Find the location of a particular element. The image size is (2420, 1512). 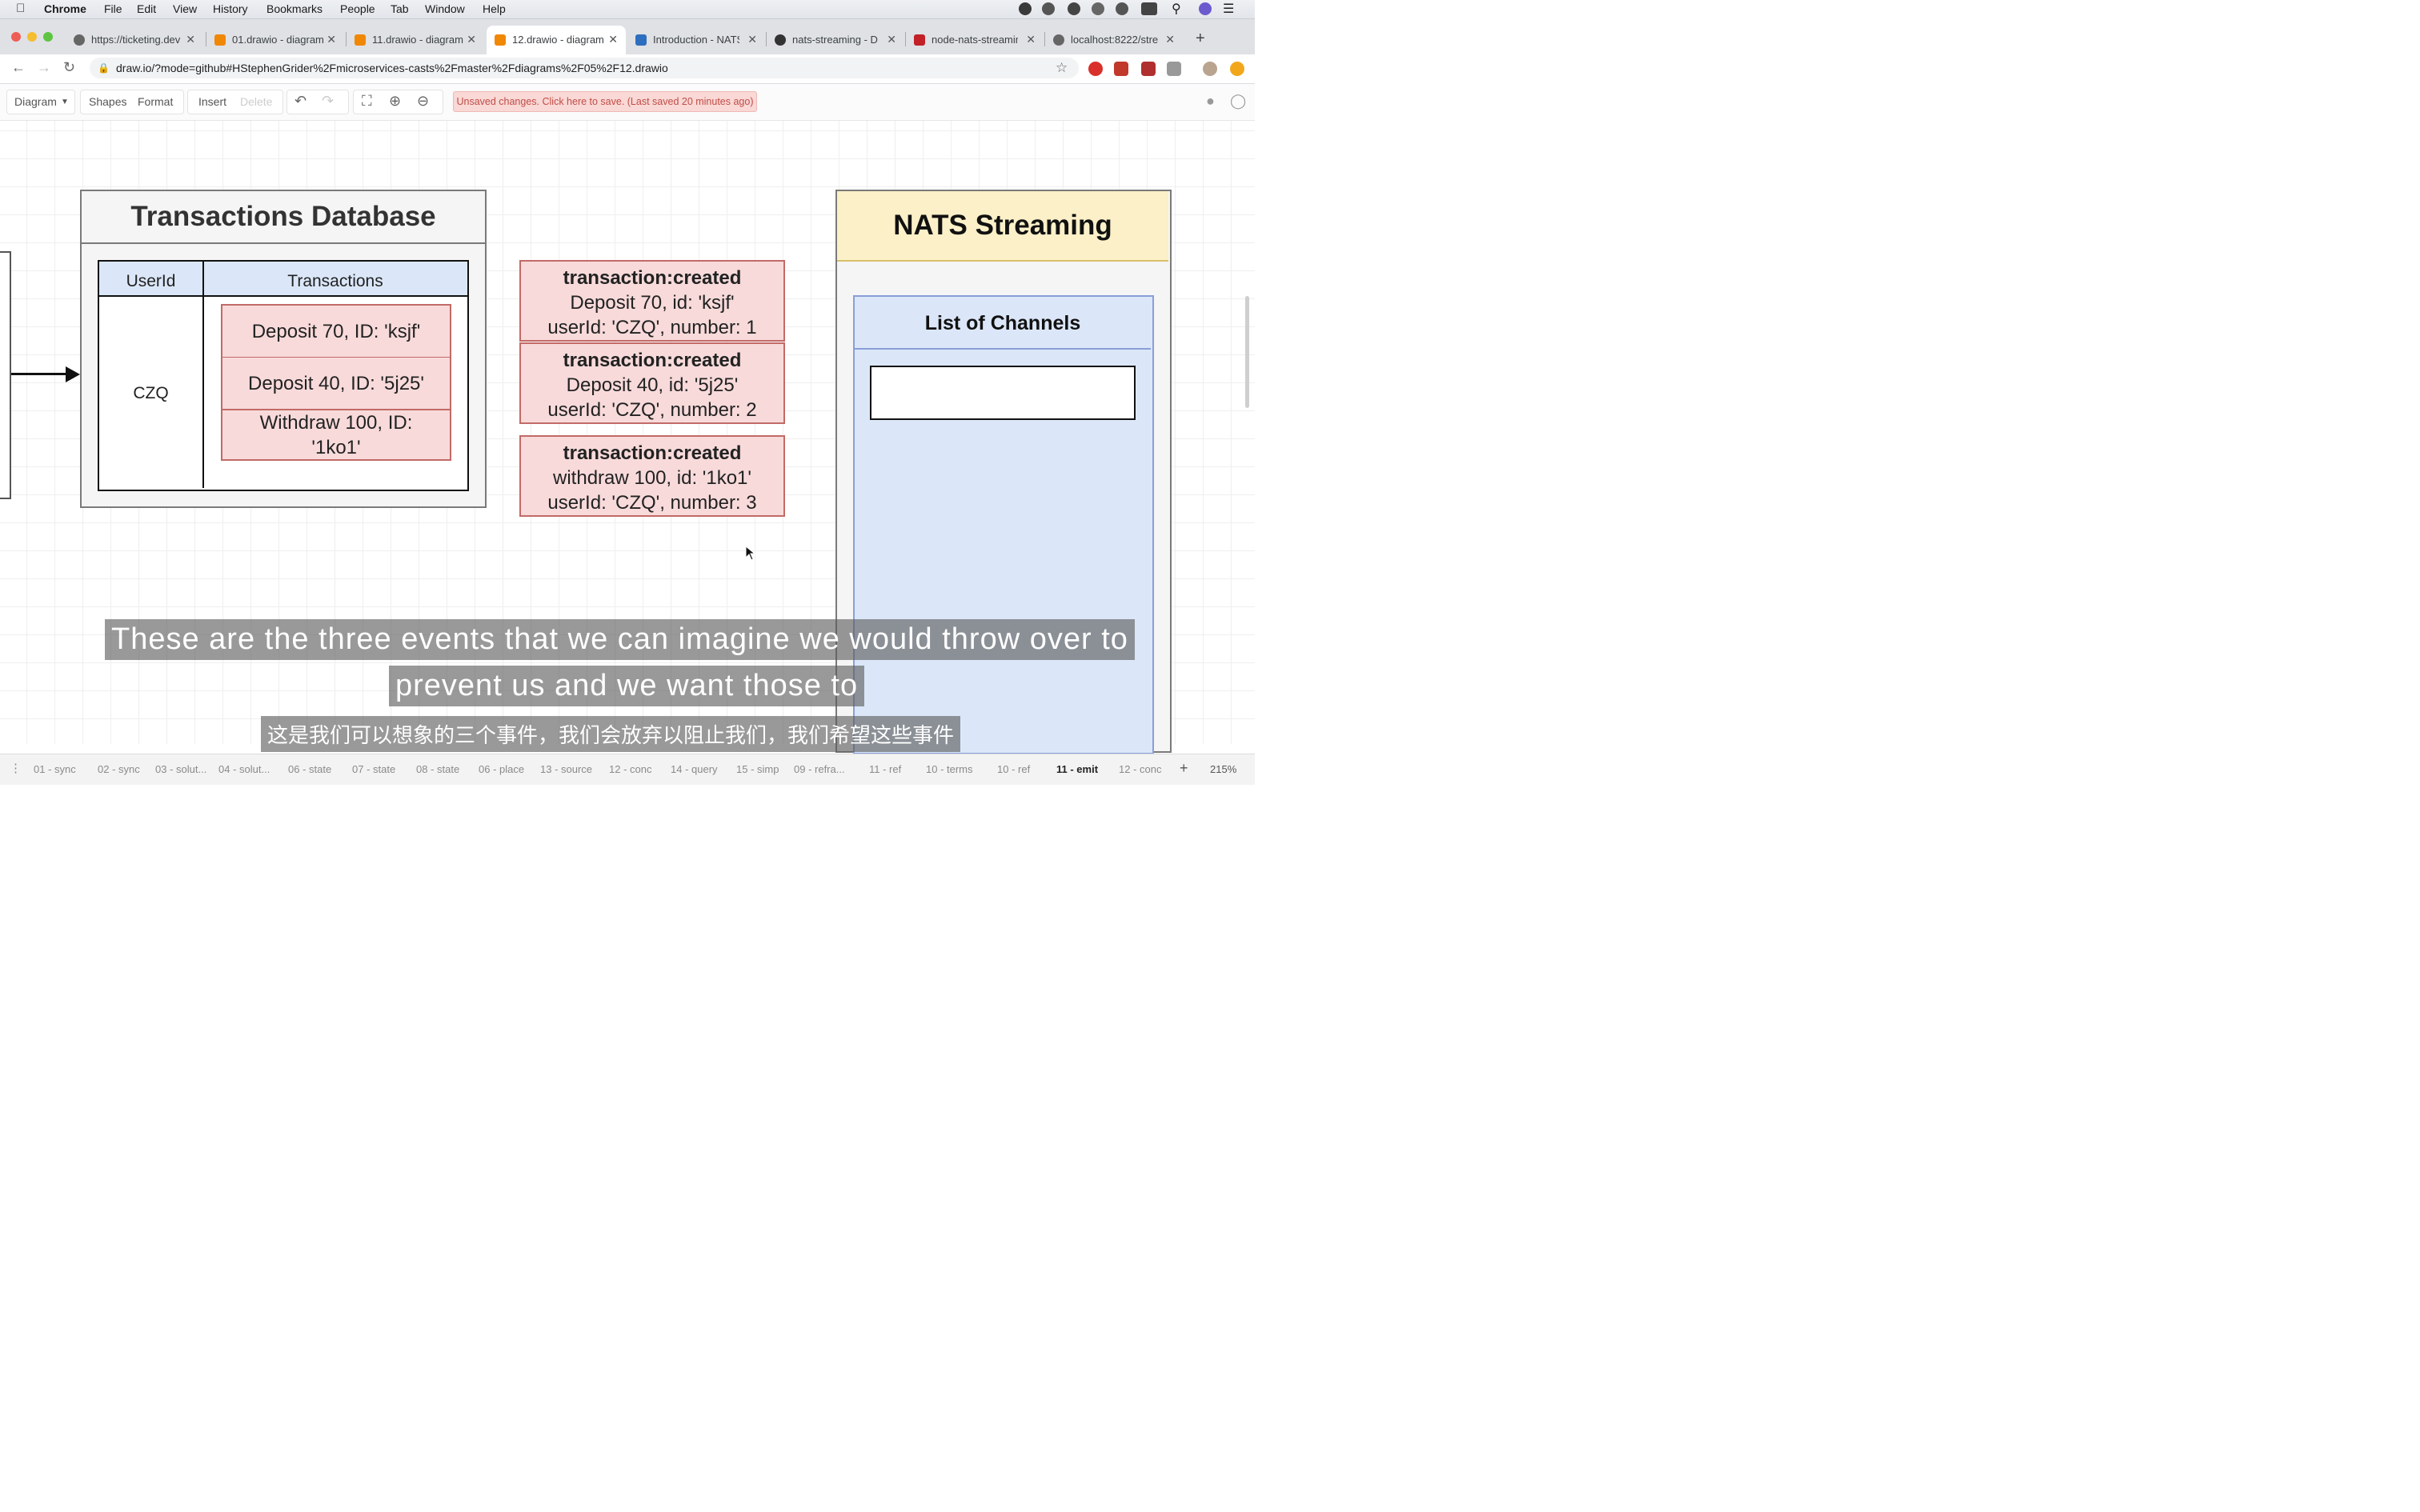

format-button: Format is located at coordinates (155, 101).